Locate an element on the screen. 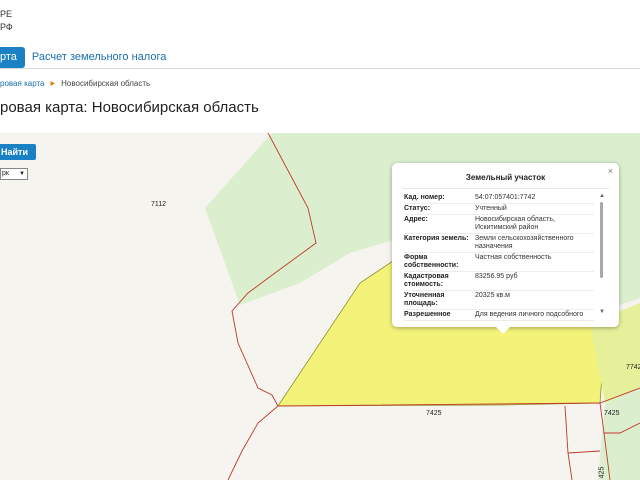 Image resolution: width=640 pixels, height=480 pixels. property-key: Статус: is located at coordinates (417, 208).